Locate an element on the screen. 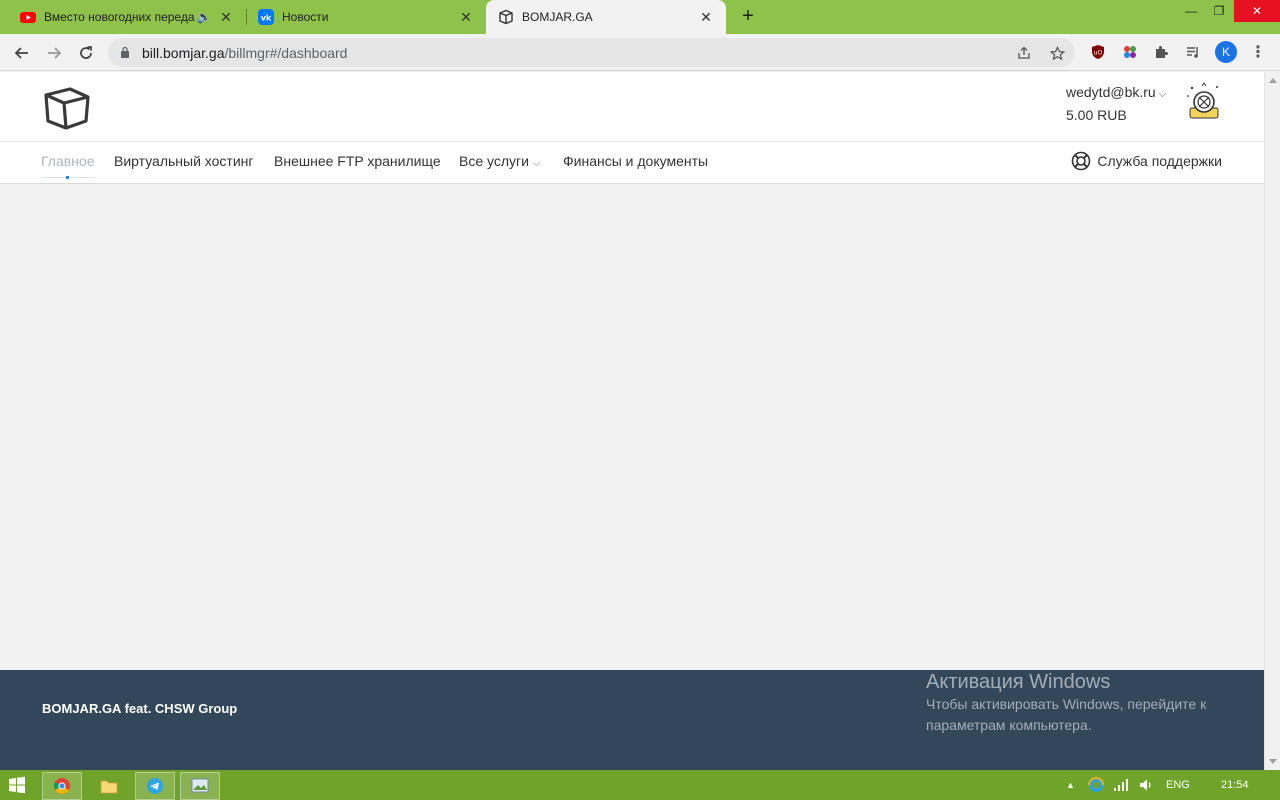 The image size is (1280, 800). nav-item-finance: Финансы и документы is located at coordinates (635, 161).